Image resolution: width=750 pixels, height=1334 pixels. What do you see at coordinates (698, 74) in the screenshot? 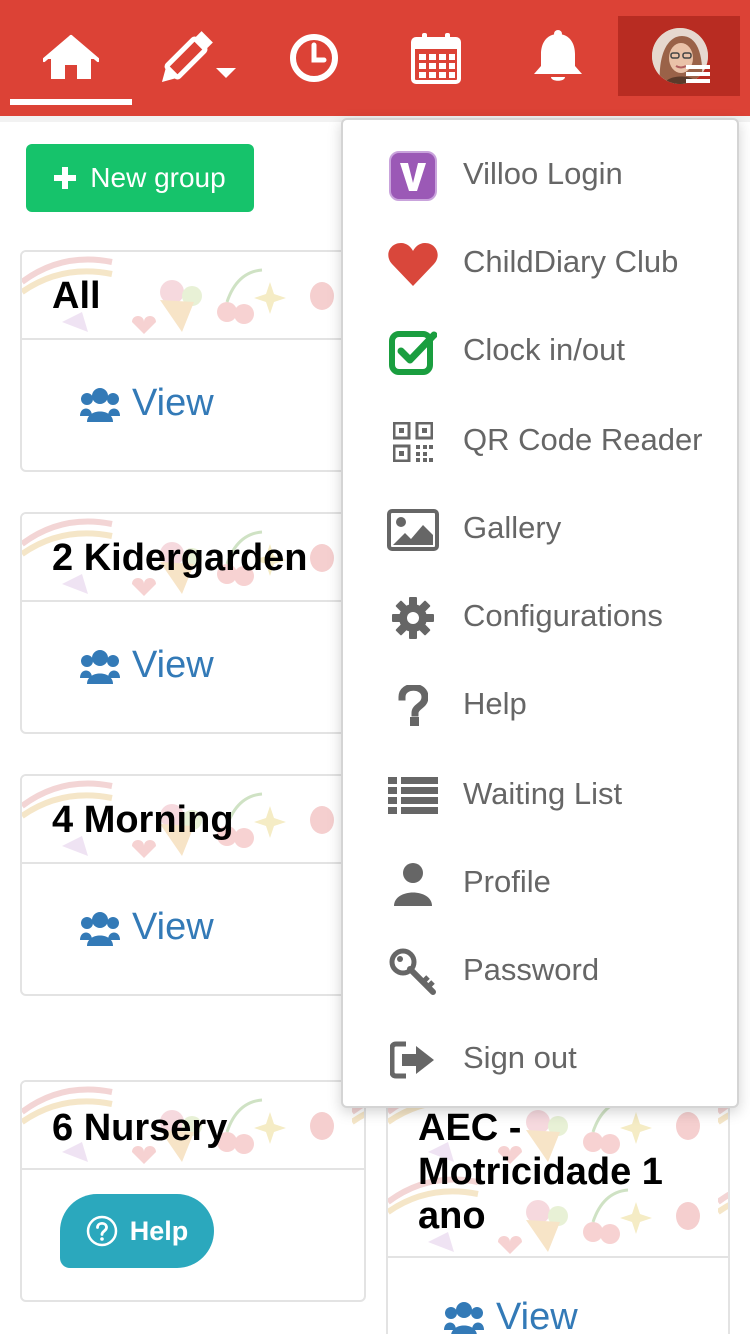
I see `menu-icon` at bounding box center [698, 74].